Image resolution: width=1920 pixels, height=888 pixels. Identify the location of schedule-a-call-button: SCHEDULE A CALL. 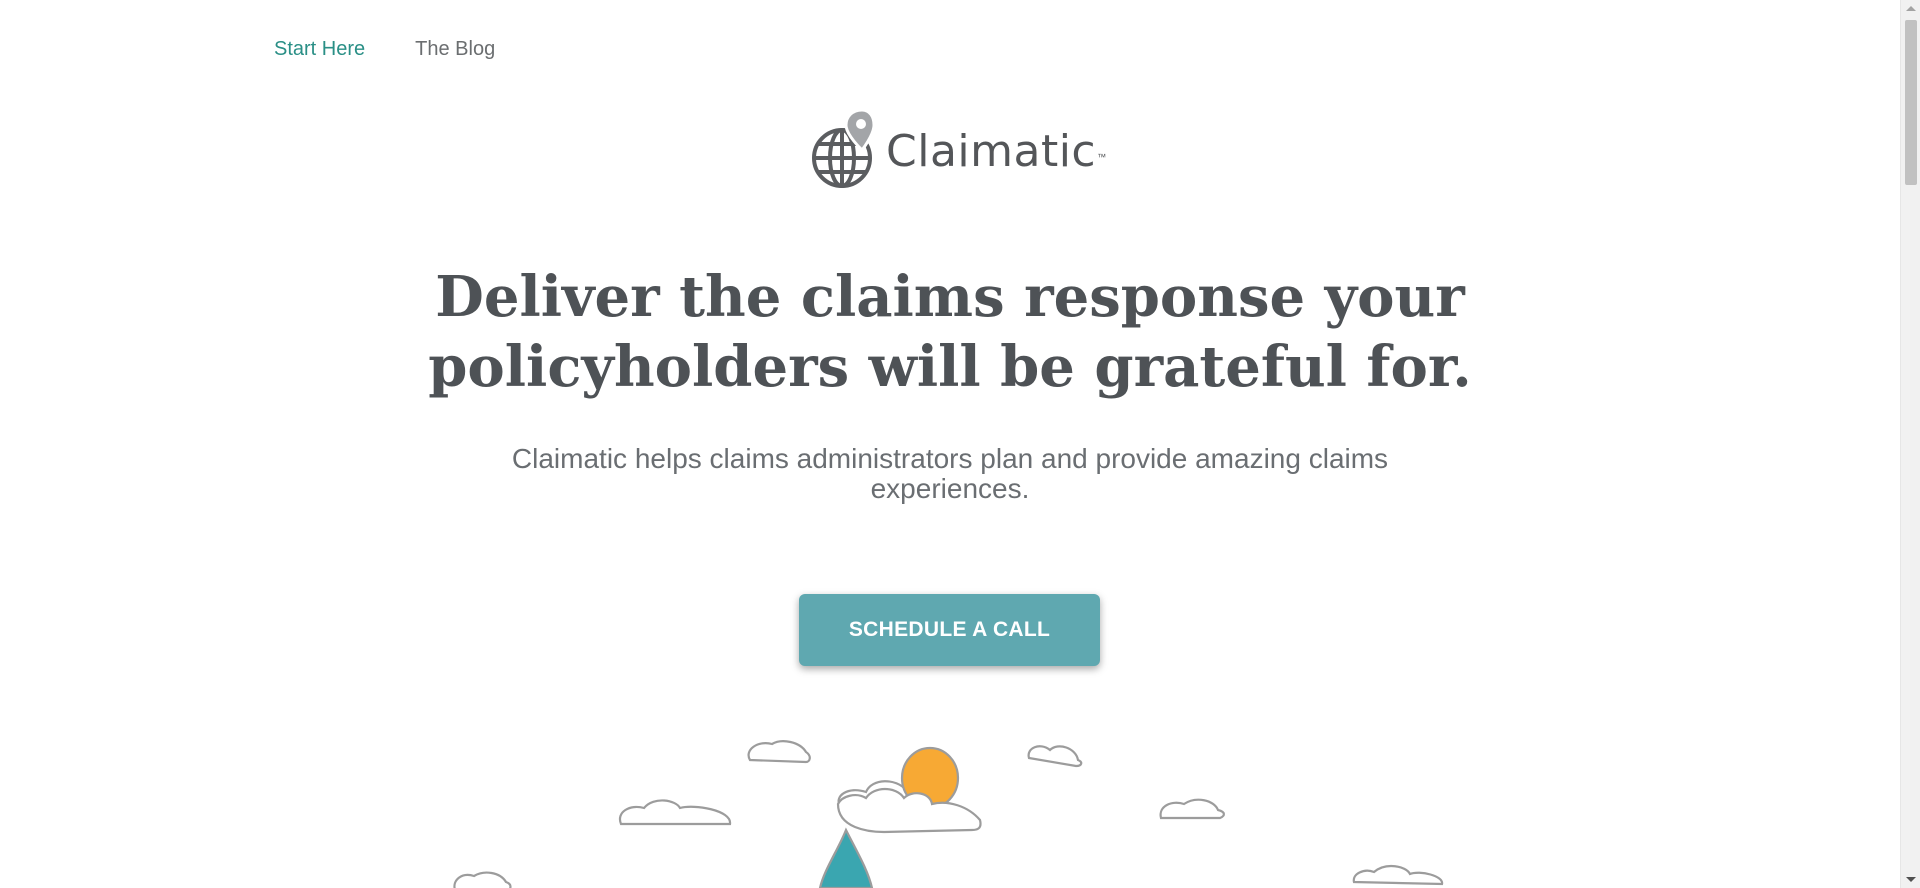
(949, 630).